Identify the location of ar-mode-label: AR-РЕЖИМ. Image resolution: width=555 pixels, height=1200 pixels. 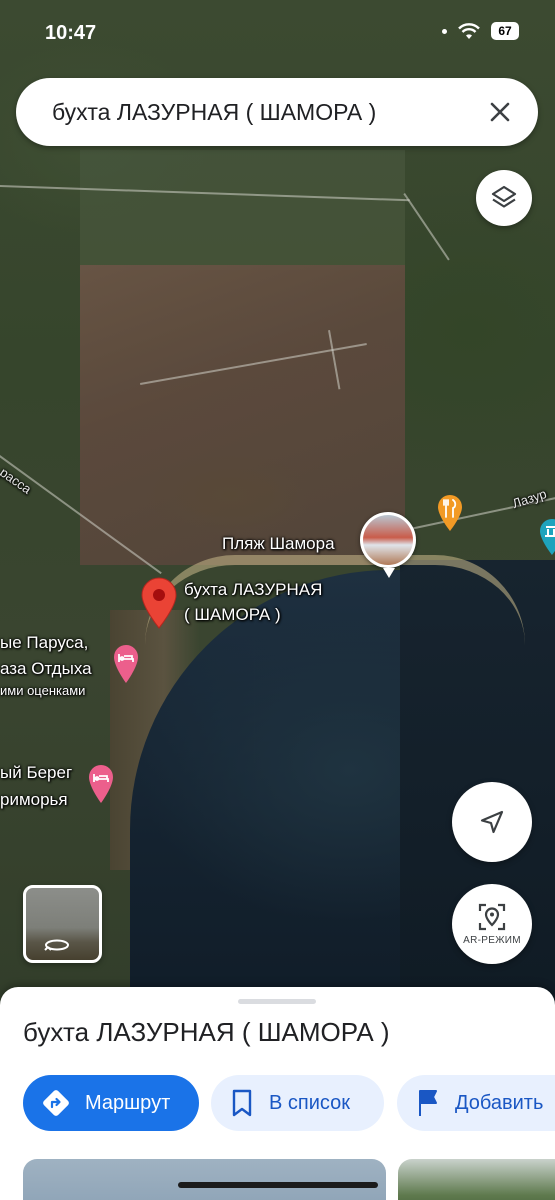
(492, 940).